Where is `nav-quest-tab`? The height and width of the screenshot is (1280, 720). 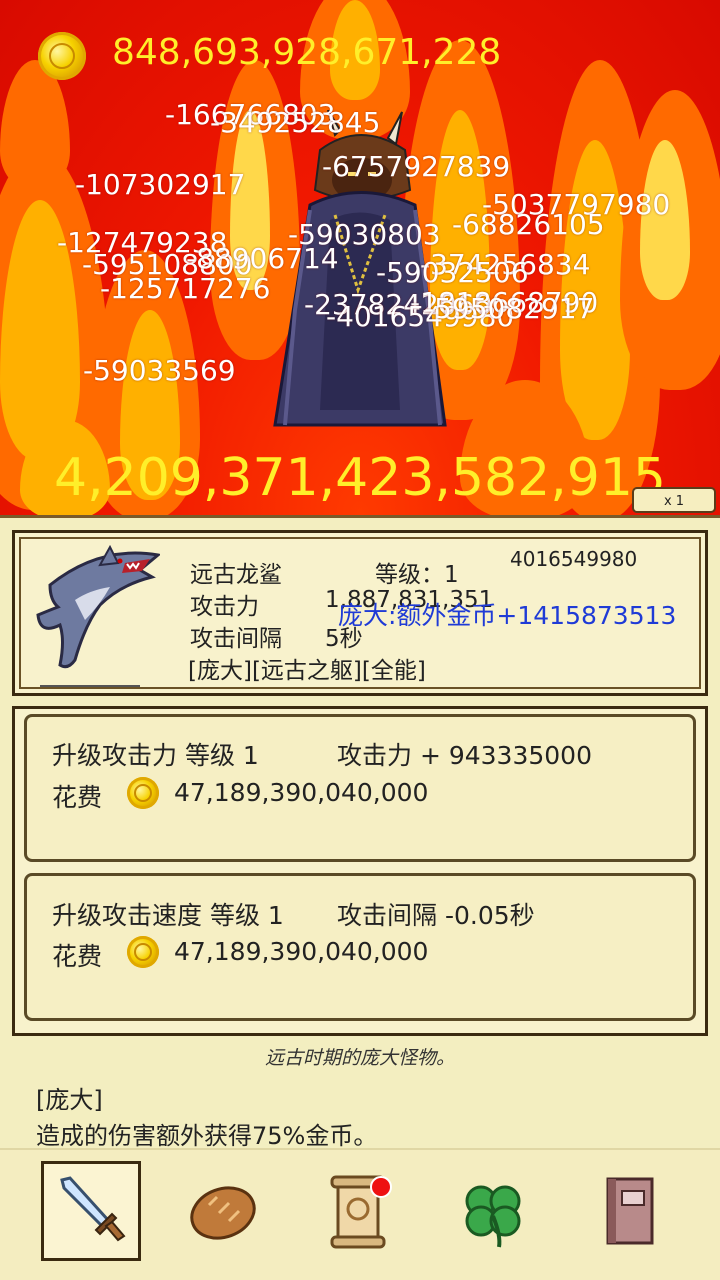 nav-quest-tab is located at coordinates (358, 1211).